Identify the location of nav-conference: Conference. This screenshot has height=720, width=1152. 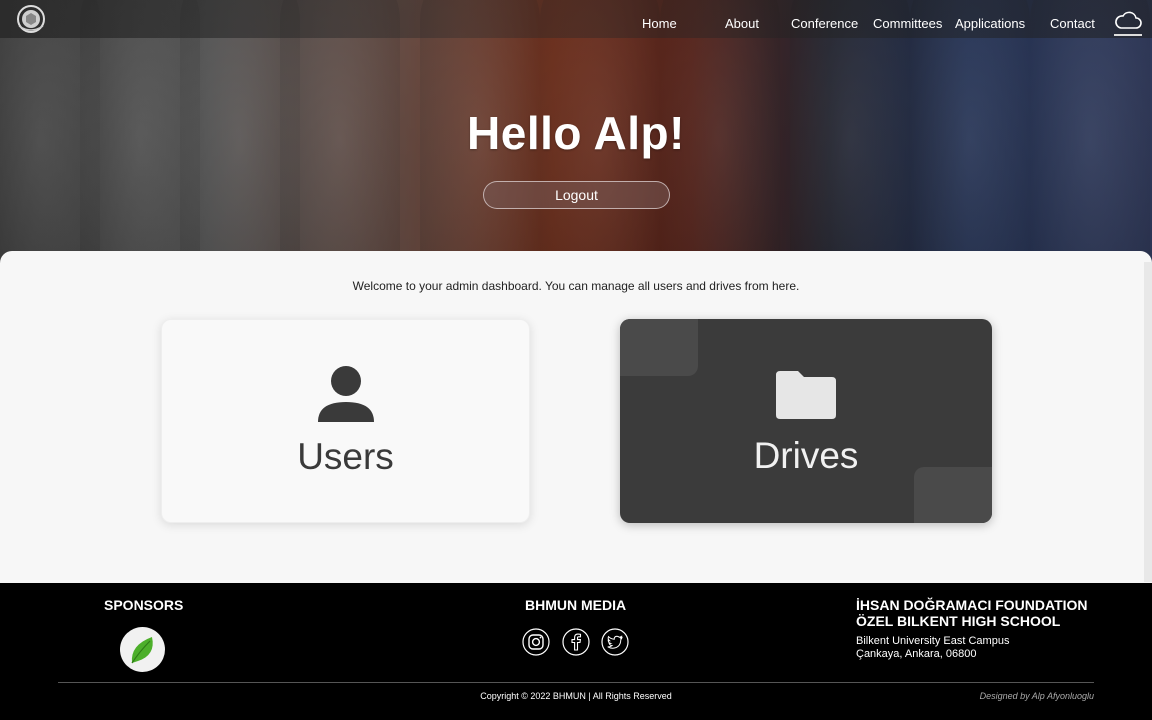
(824, 23).